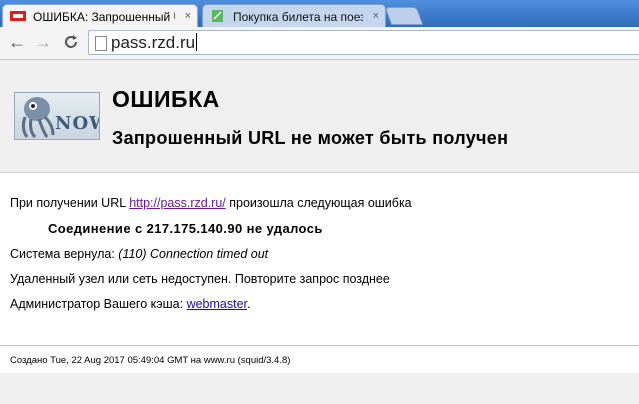 This screenshot has width=639, height=404. I want to click on tab-ticket: Покупка билета на поезд ×, so click(294, 15).